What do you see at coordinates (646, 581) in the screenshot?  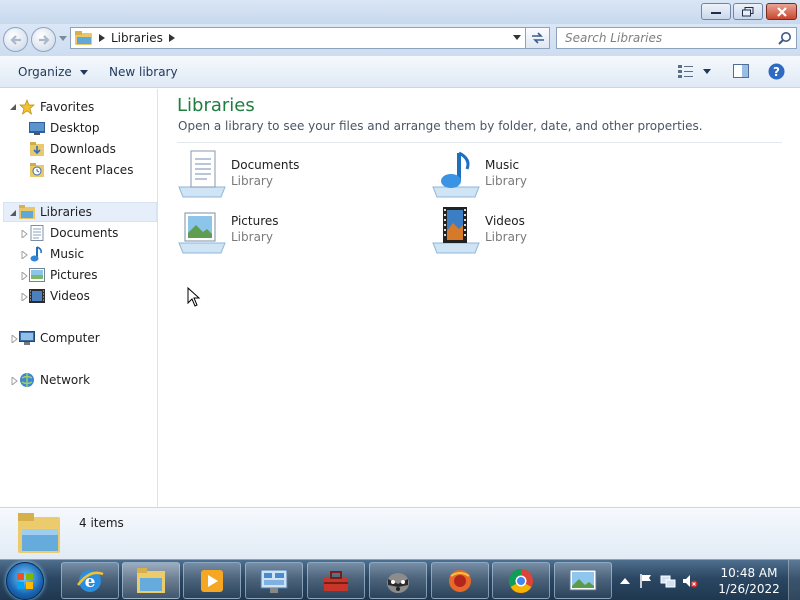 I see `action-center-flag-icon` at bounding box center [646, 581].